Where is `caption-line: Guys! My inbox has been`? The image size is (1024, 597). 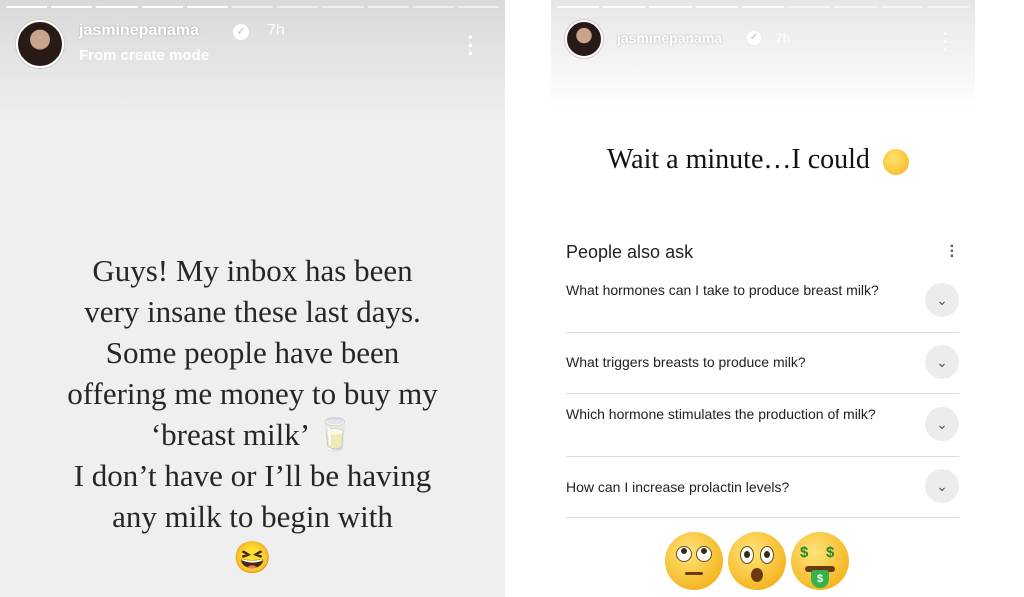
caption-line: Guys! My inbox has been is located at coordinates (252, 270).